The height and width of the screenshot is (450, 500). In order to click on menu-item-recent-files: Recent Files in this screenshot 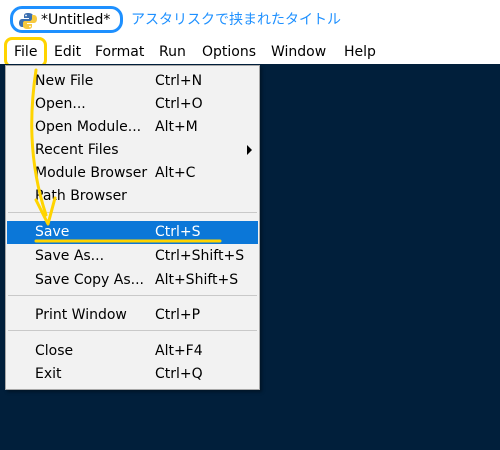, I will do `click(132, 150)`.